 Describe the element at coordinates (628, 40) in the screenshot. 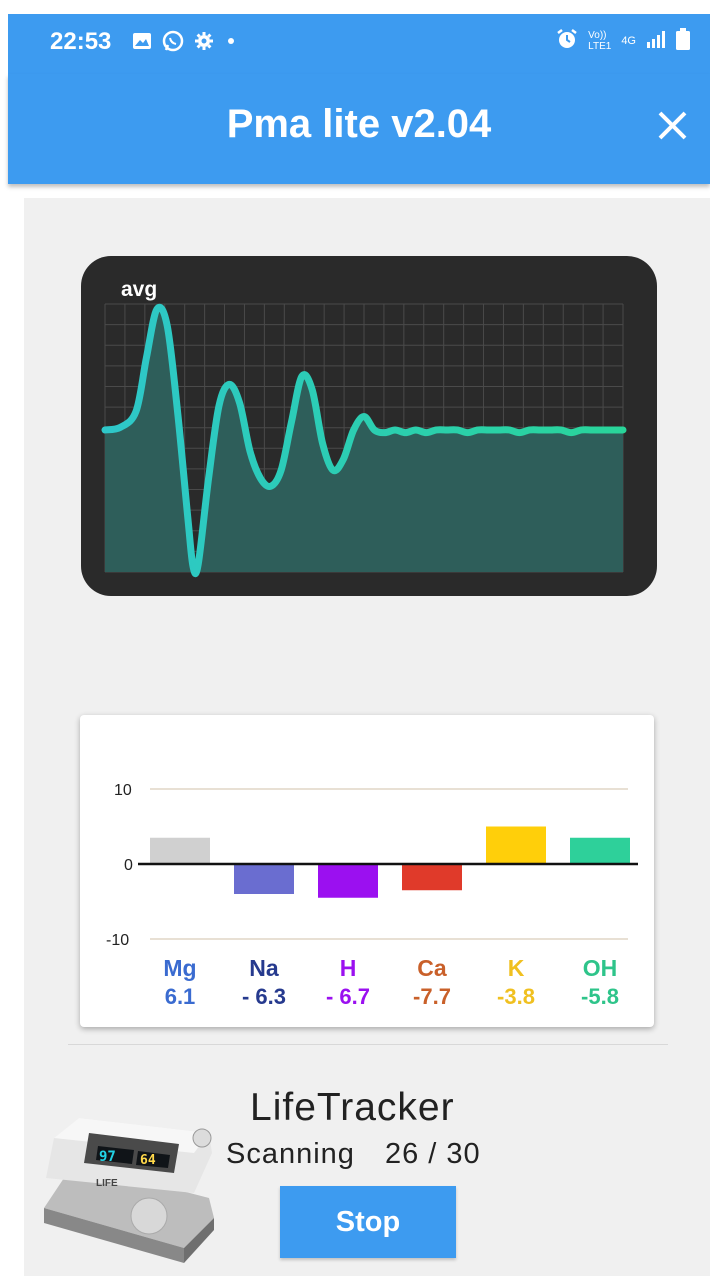

I see `network-type: 4G` at that location.